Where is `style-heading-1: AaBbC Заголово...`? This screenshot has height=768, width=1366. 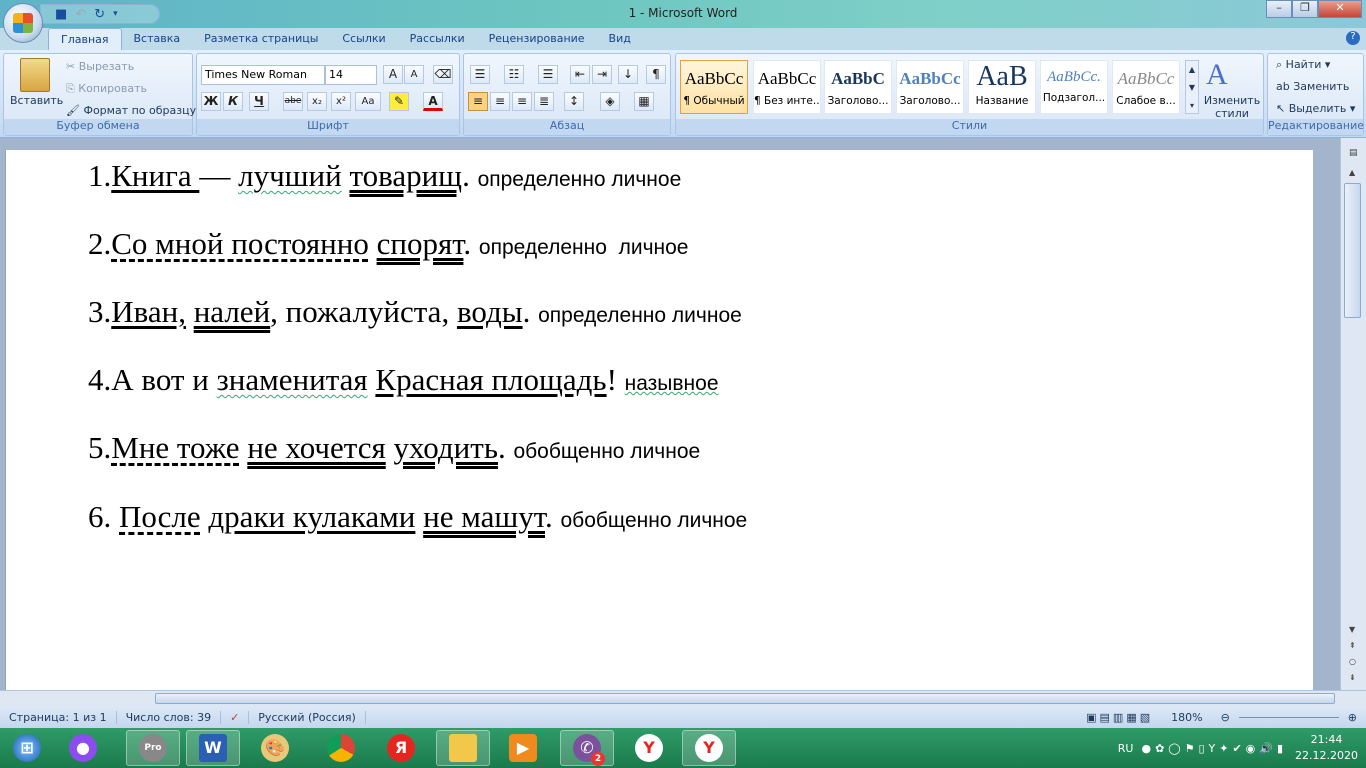
style-heading-1: AaBbC Заголово... is located at coordinates (858, 87).